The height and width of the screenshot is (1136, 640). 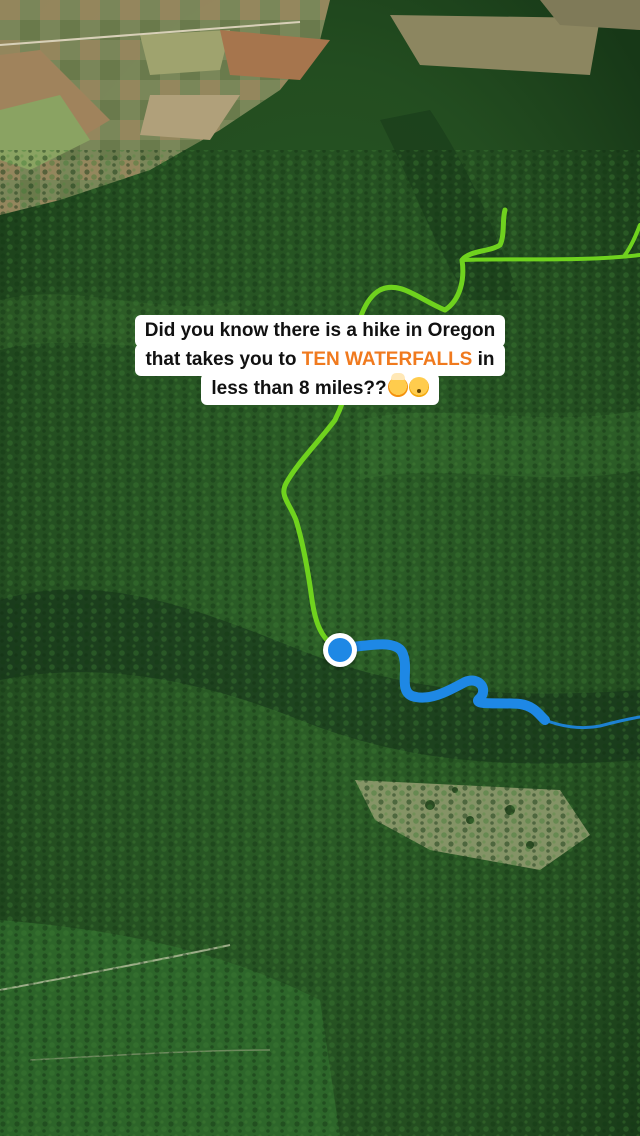 I want to click on location-dot-core, so click(x=340, y=650).